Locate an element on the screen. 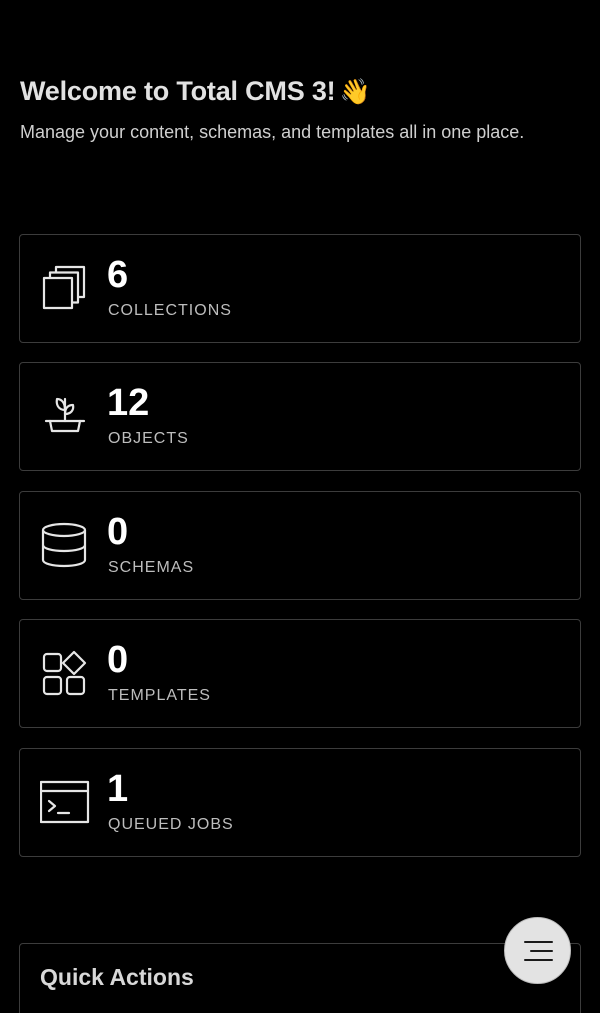 This screenshot has width=600, height=1013. menu-button is located at coordinates (537, 950).